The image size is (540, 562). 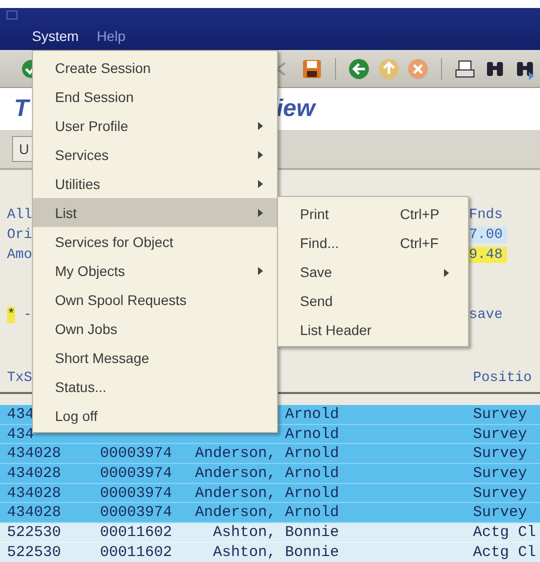 I want to click on field-label: Amo, so click(x=19, y=255).